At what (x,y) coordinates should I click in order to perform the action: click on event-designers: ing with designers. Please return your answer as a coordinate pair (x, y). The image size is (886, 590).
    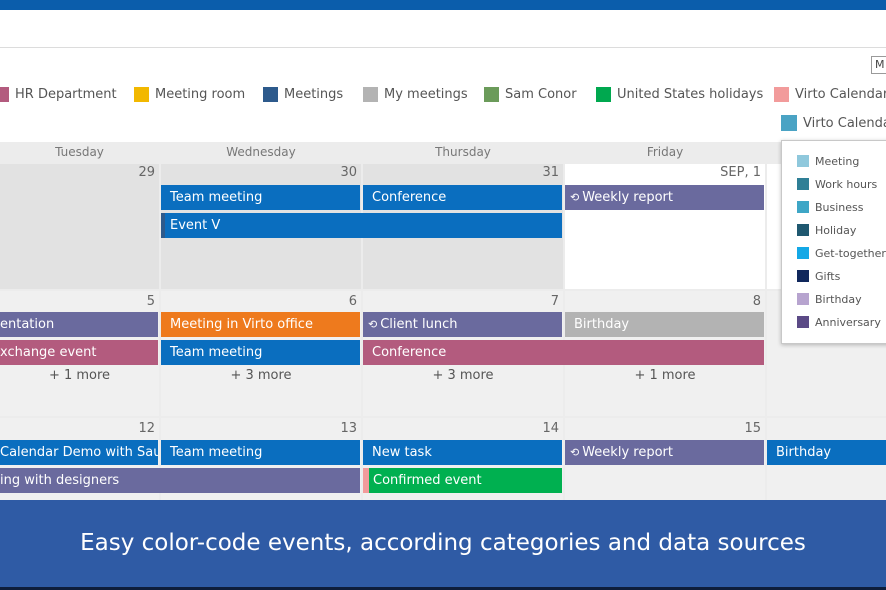
    Looking at the image, I should click on (180, 480).